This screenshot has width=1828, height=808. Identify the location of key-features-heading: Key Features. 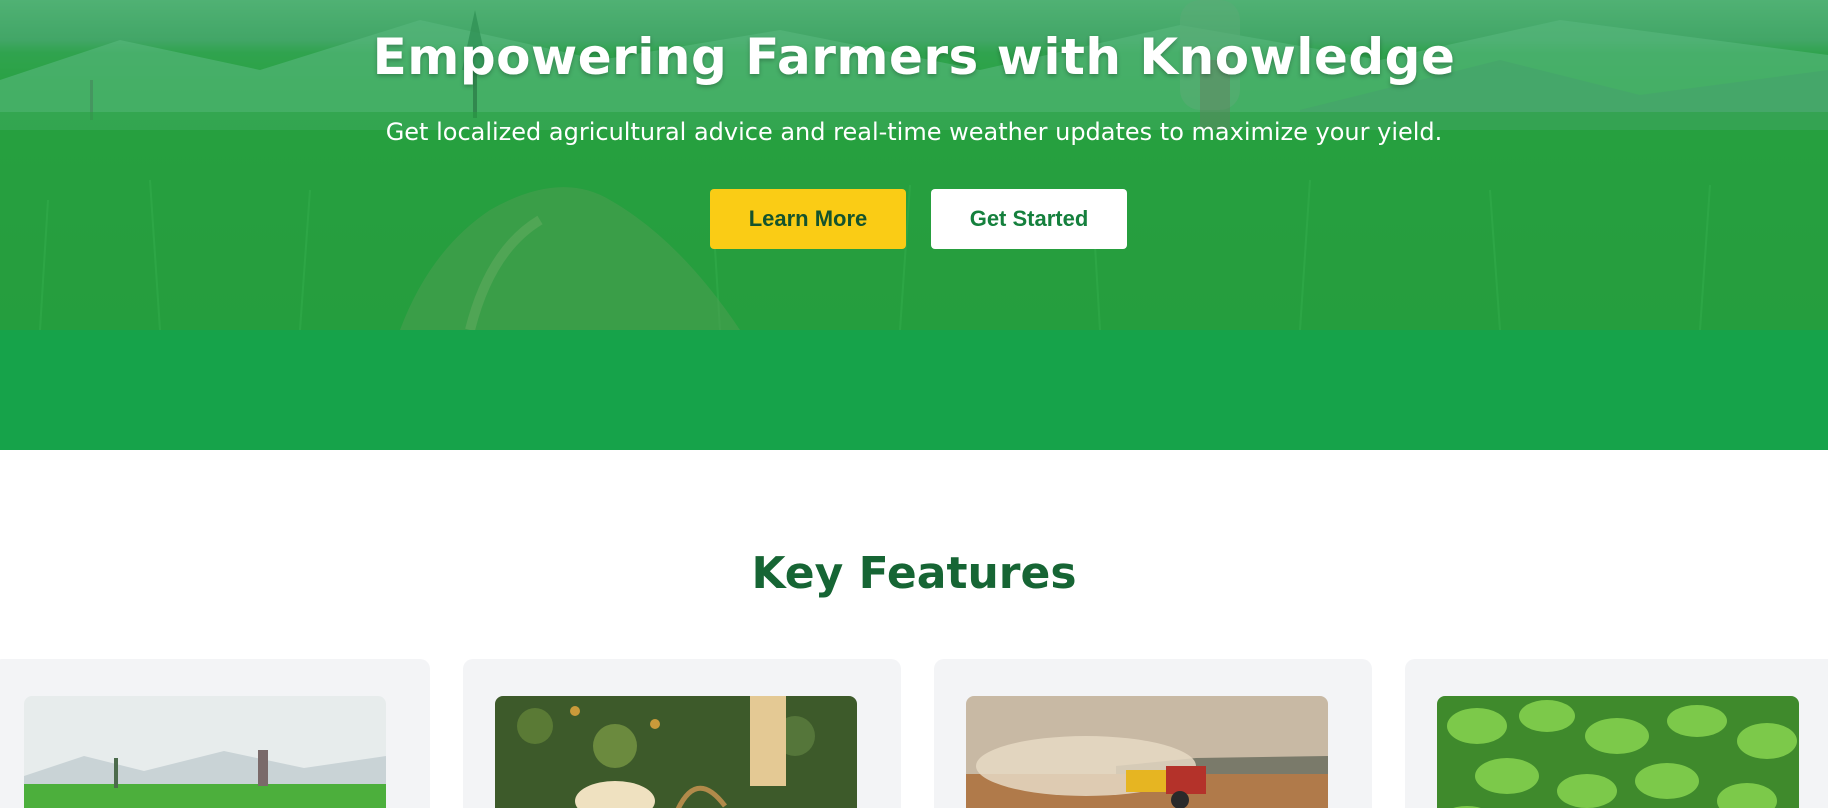
(914, 573).